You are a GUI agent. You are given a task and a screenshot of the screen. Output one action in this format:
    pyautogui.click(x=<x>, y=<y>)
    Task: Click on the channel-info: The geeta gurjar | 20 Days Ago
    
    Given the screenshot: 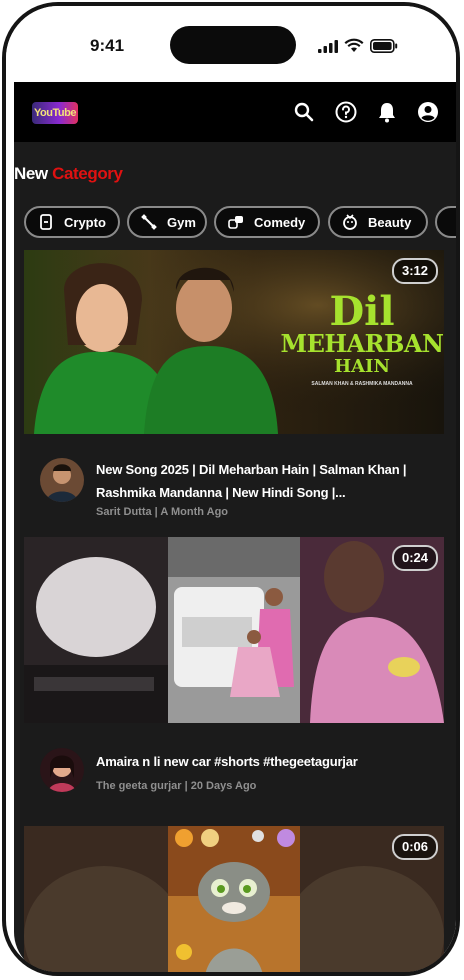 What is the action you would take?
    pyautogui.click(x=176, y=786)
    